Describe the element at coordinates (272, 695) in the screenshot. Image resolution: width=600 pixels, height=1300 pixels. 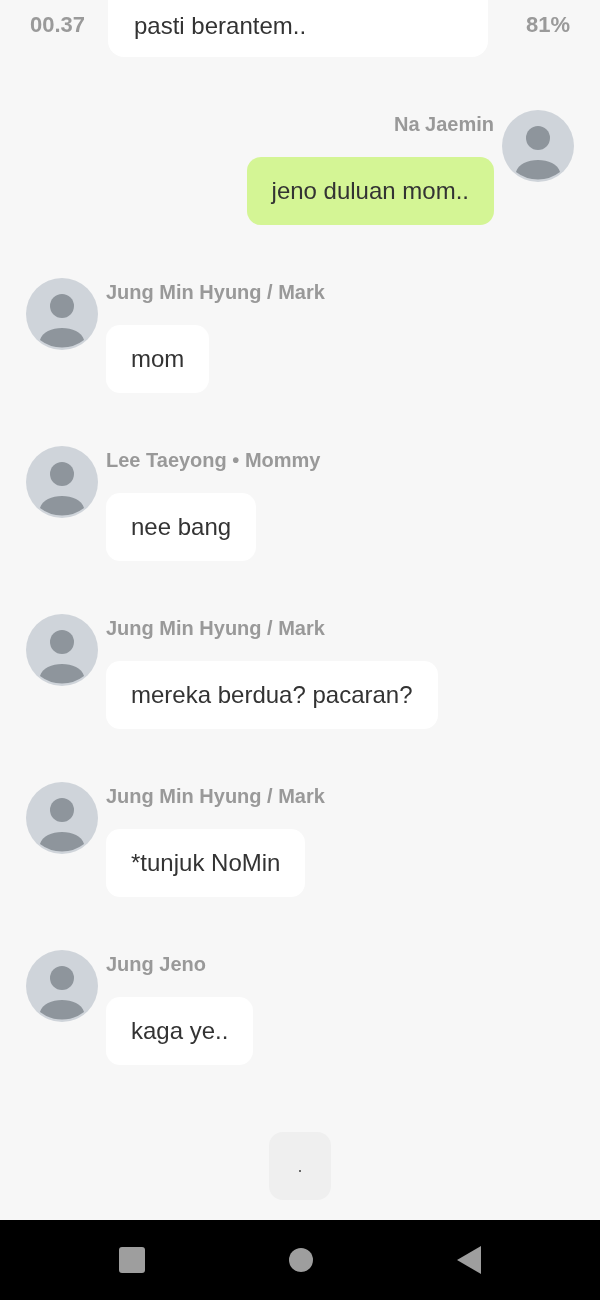
I see `message-bubble: mereka berdua? pacaran?` at that location.